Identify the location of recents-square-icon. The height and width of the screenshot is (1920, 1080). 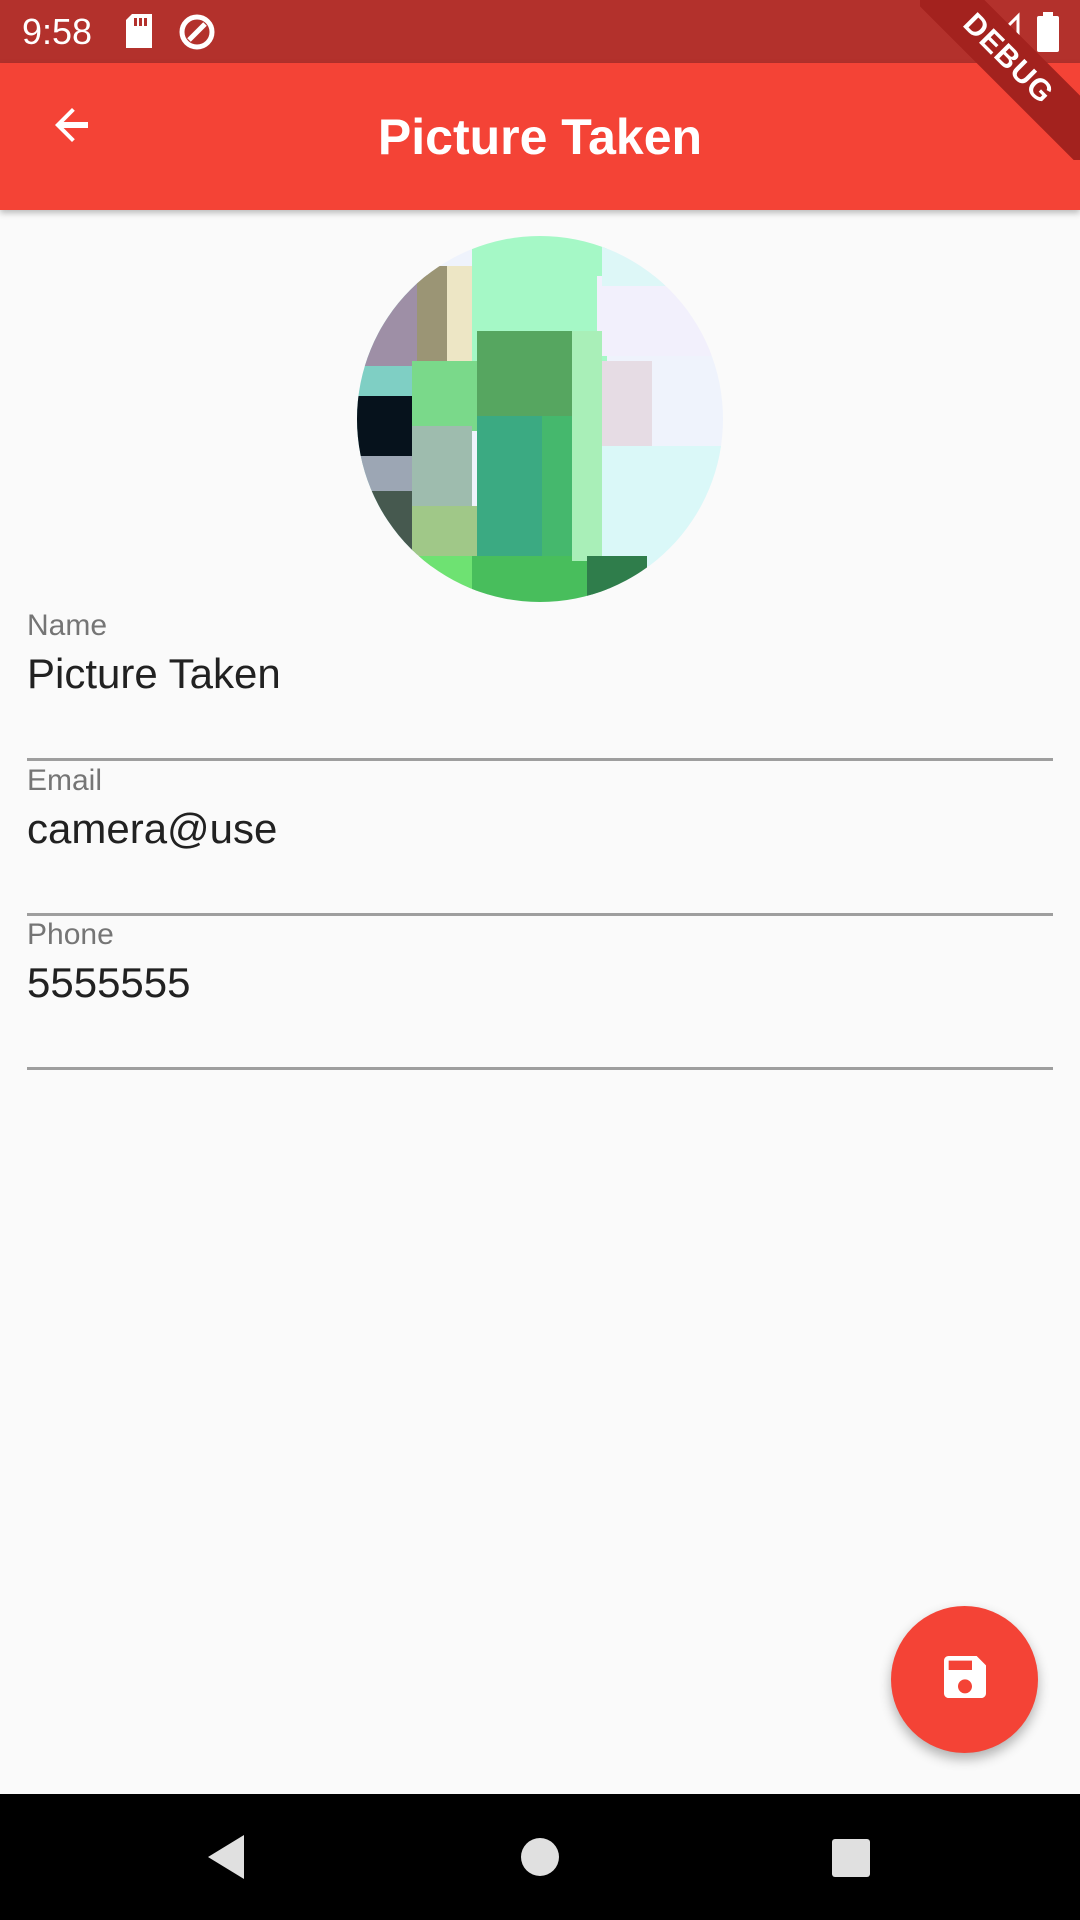
(850, 1865).